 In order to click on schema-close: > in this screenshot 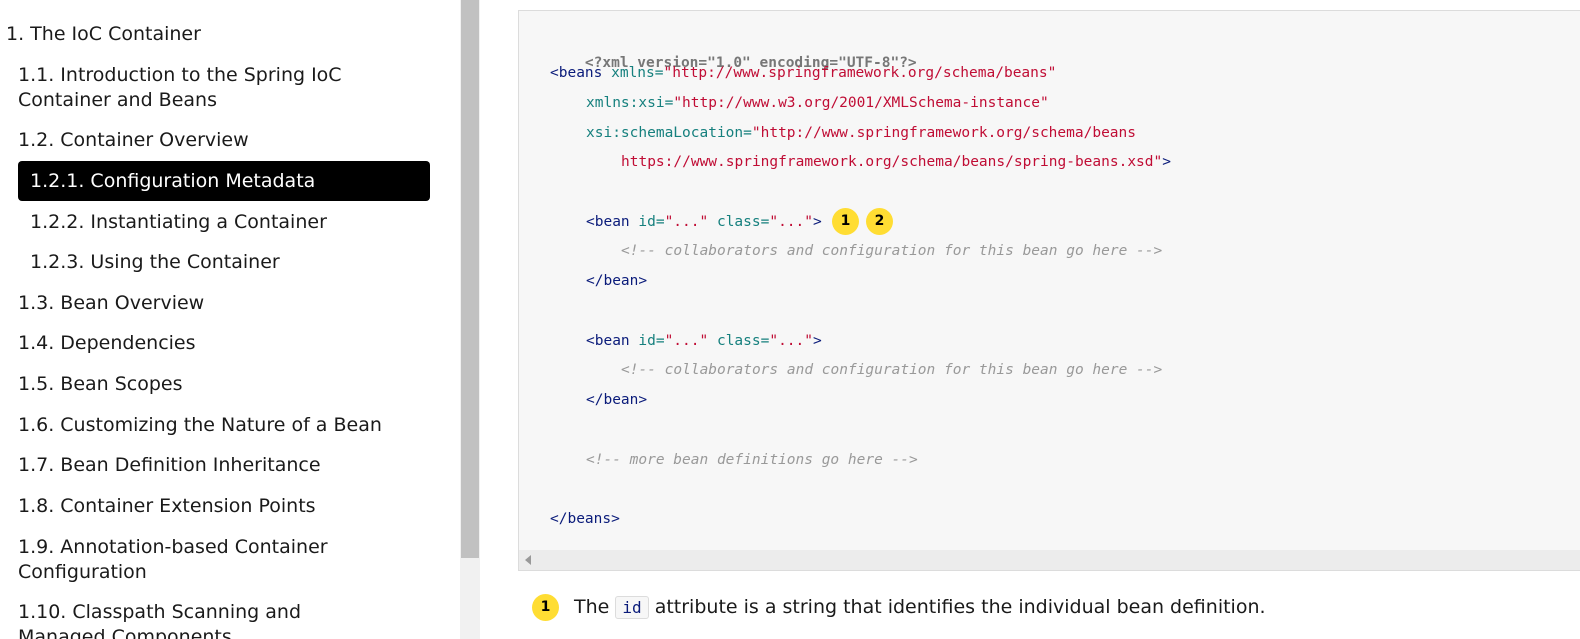, I will do `click(1166, 162)`.